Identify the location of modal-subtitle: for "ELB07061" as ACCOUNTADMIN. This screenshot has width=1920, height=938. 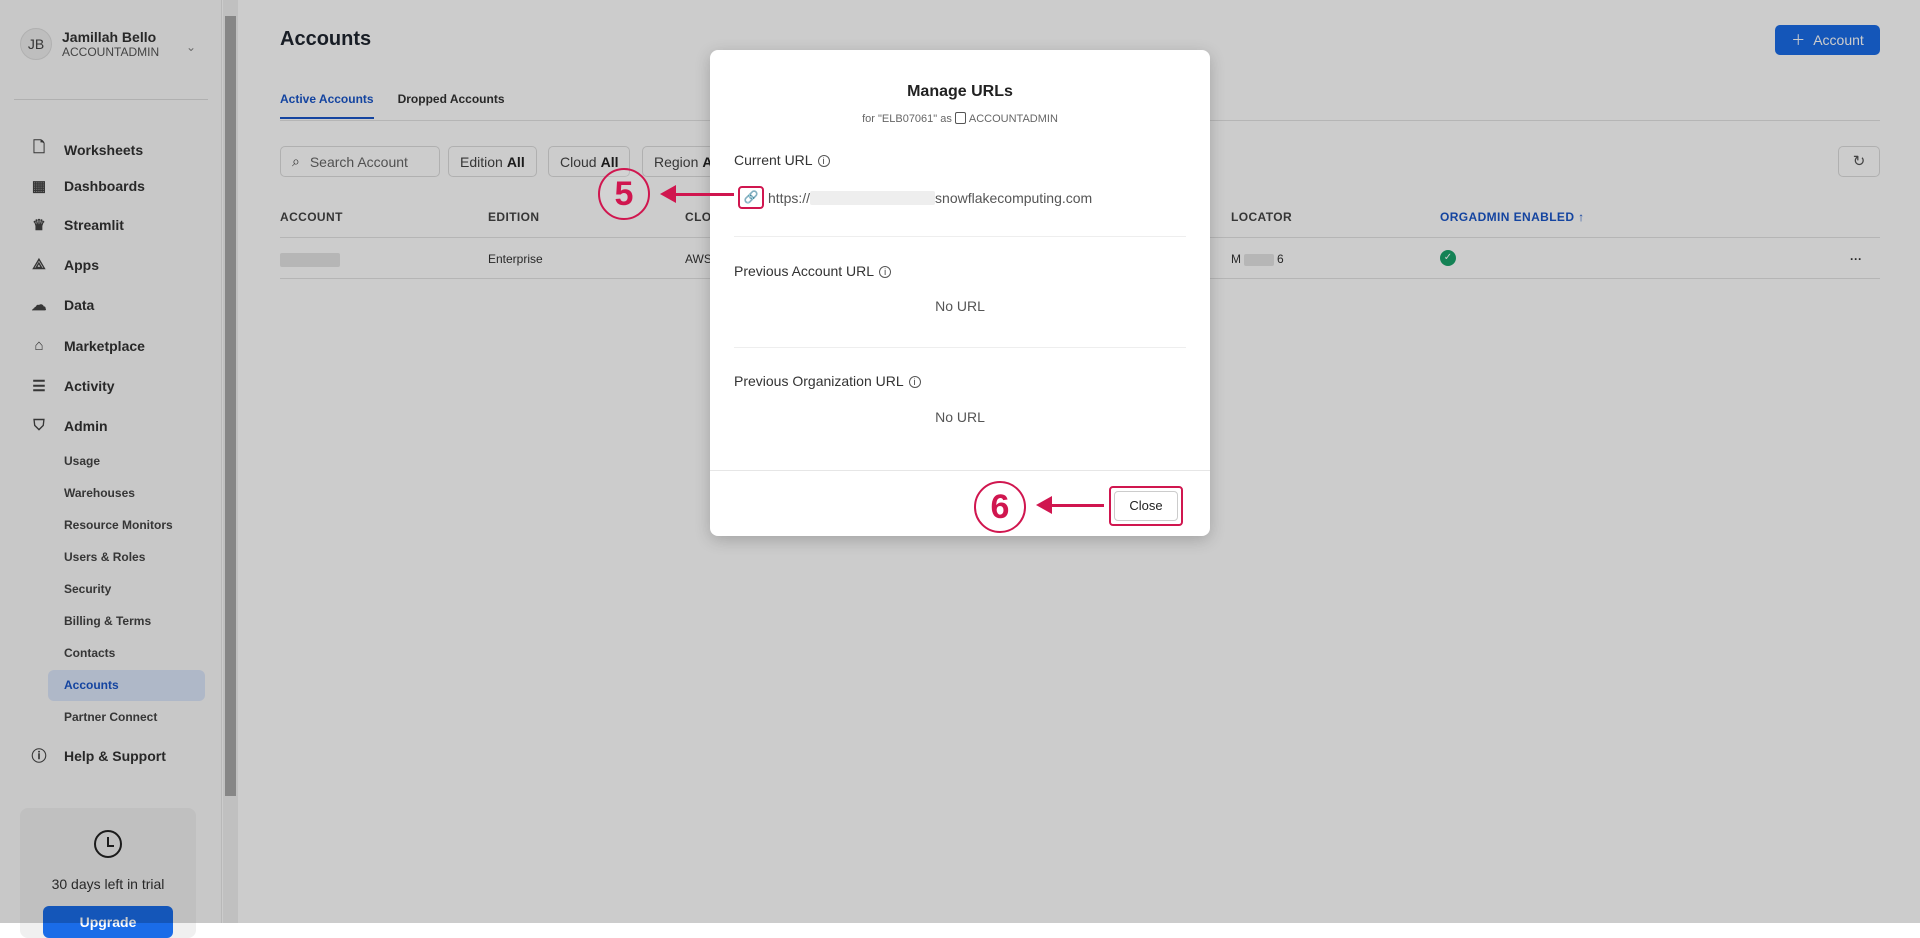
(960, 118).